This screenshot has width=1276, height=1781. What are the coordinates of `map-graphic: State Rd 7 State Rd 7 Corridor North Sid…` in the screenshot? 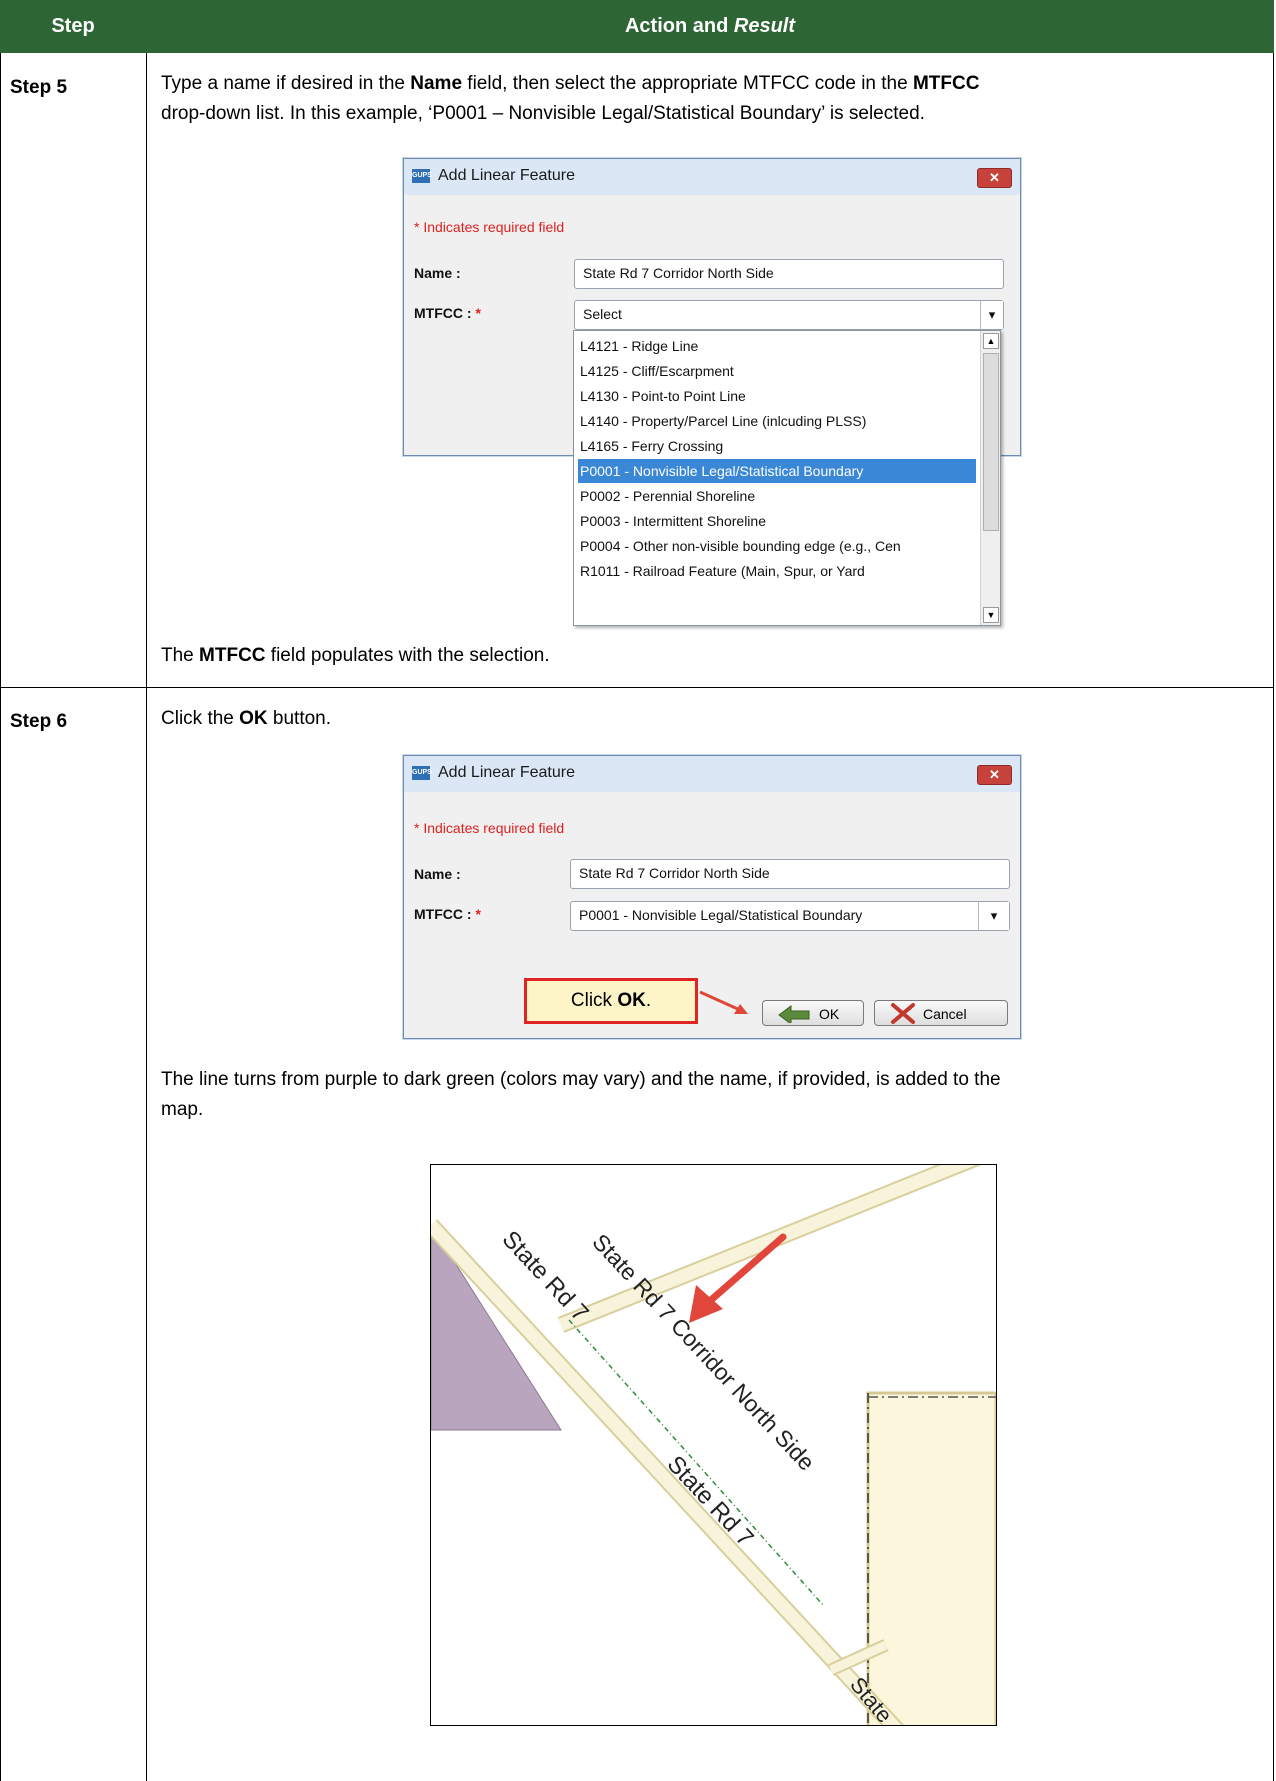 It's located at (713, 1445).